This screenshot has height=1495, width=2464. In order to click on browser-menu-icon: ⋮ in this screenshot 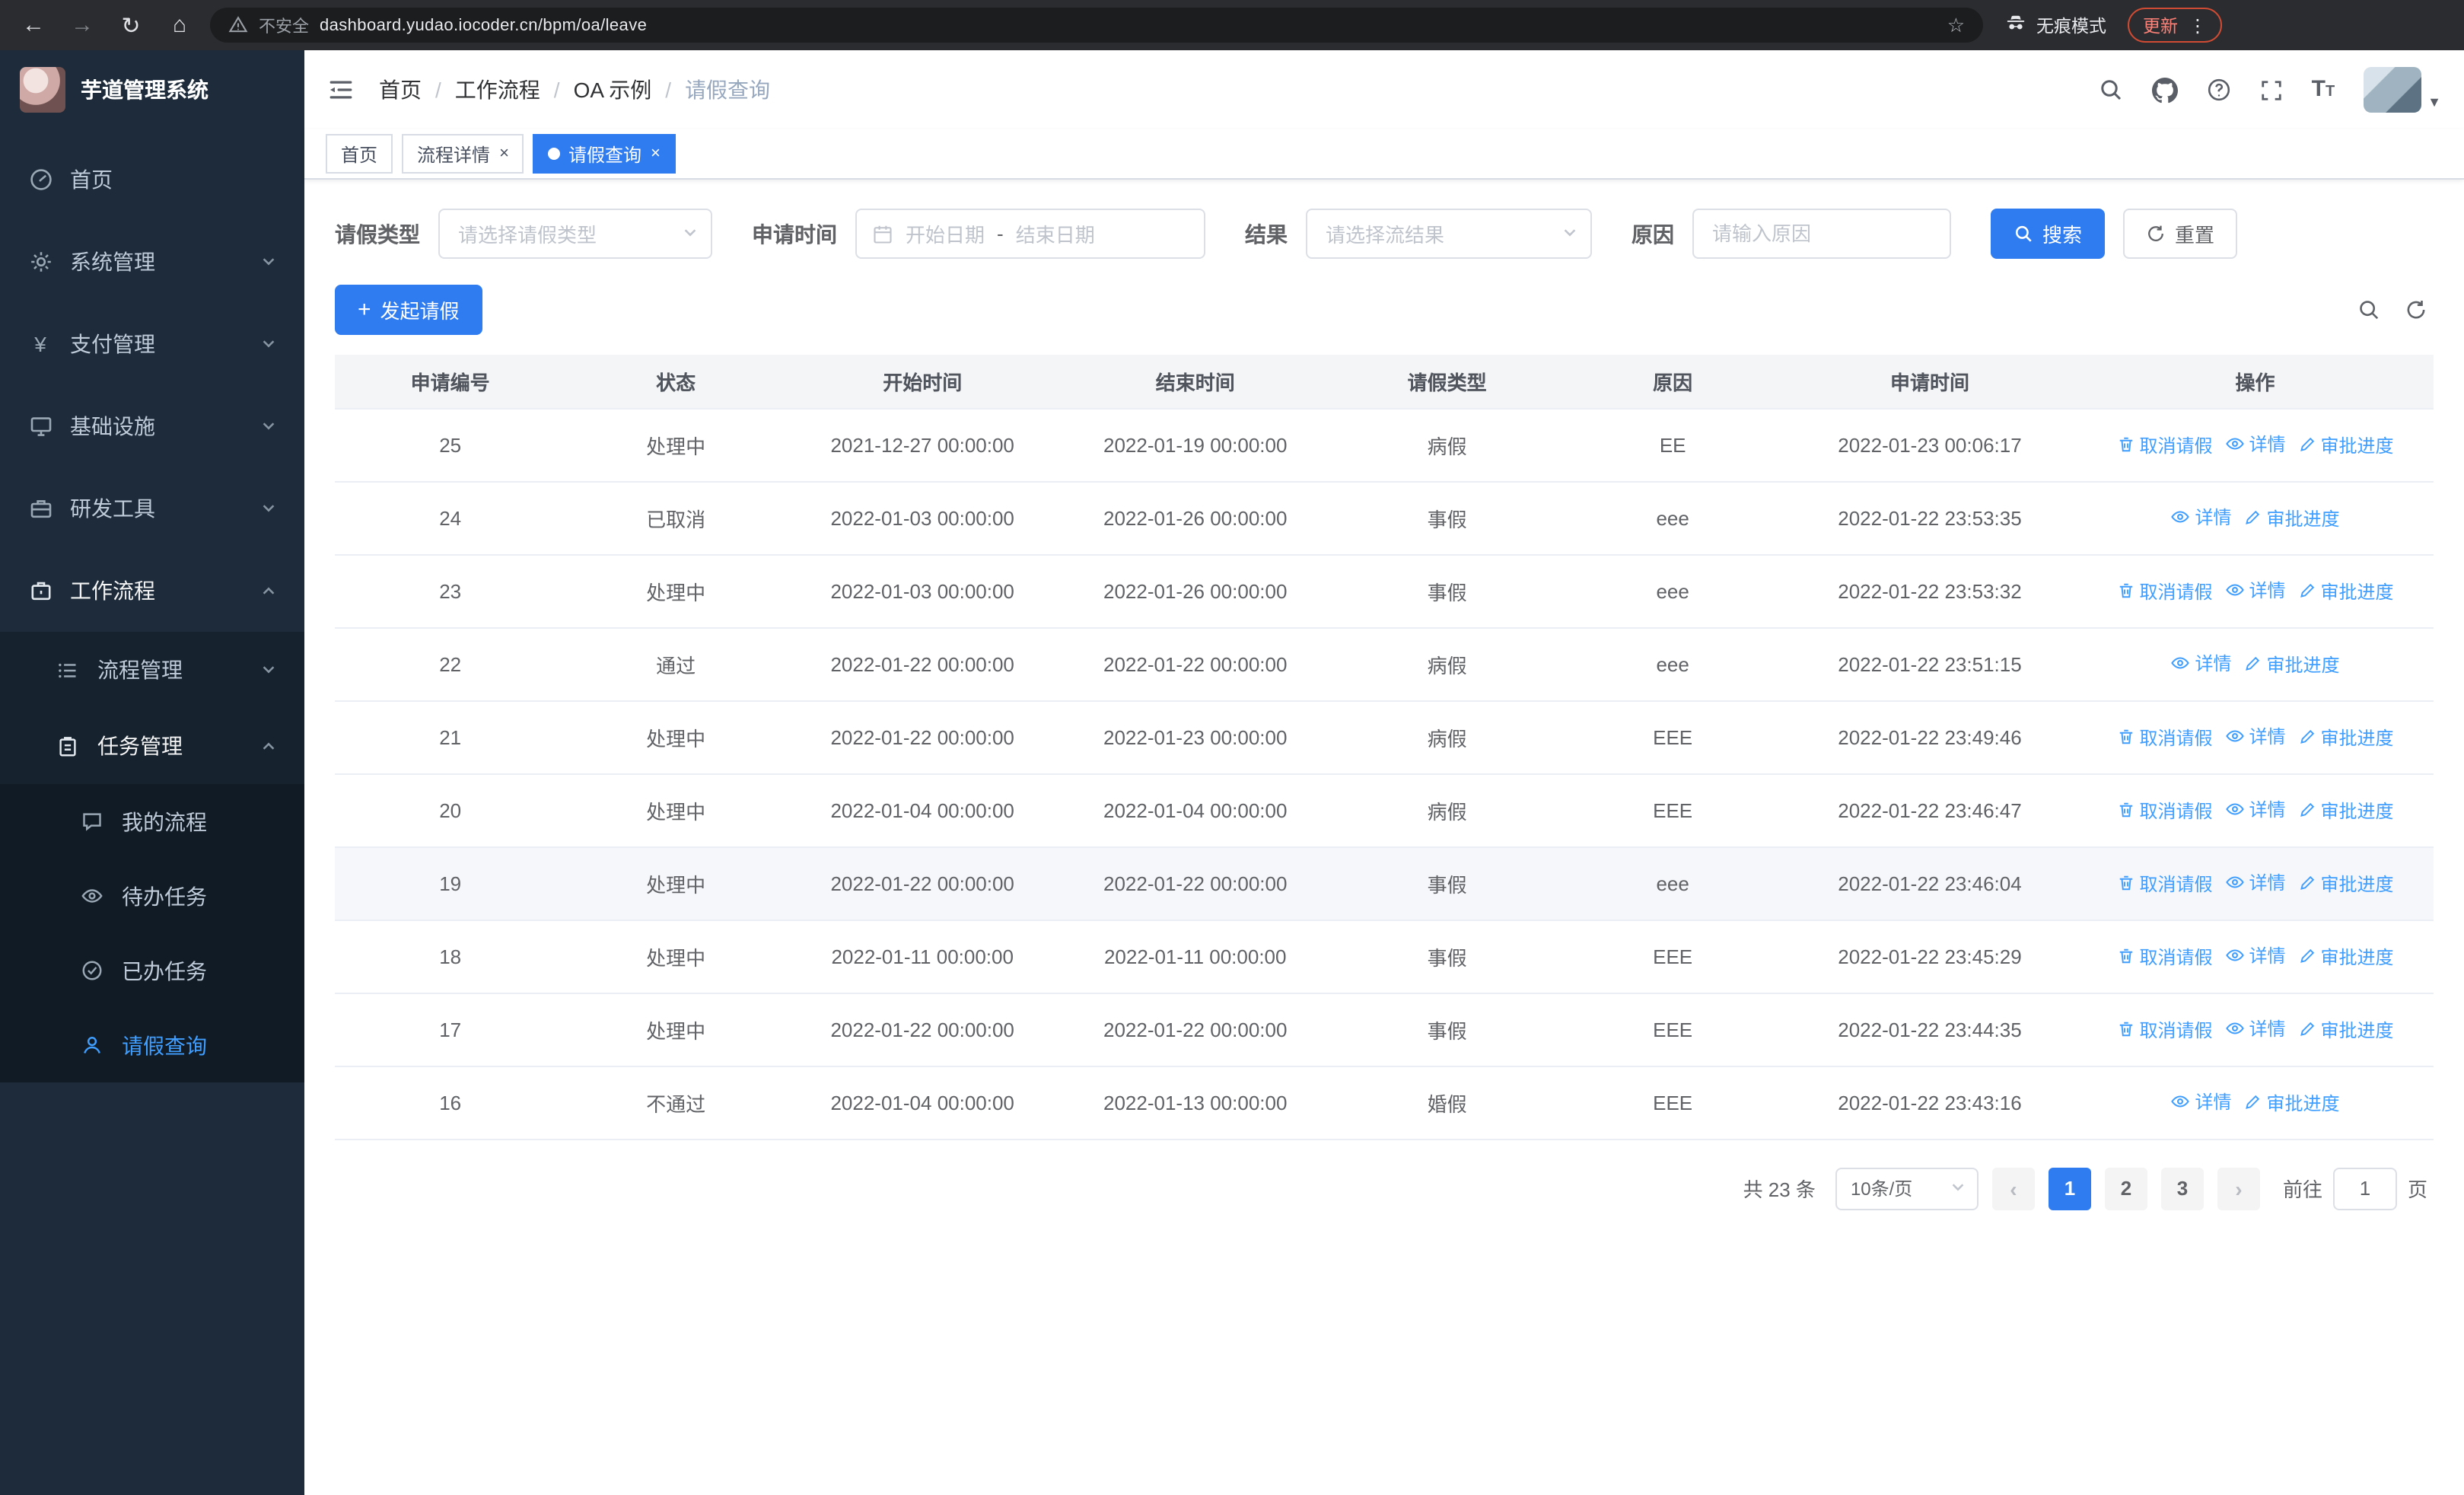, I will do `click(2198, 25)`.